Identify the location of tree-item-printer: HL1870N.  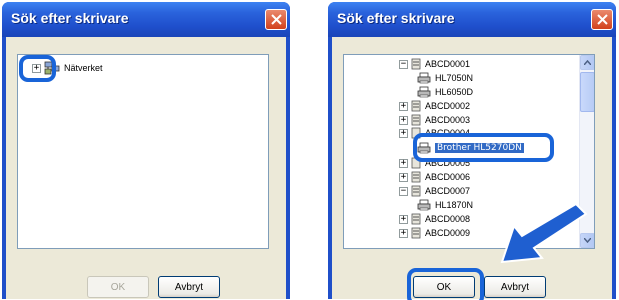
(445, 205).